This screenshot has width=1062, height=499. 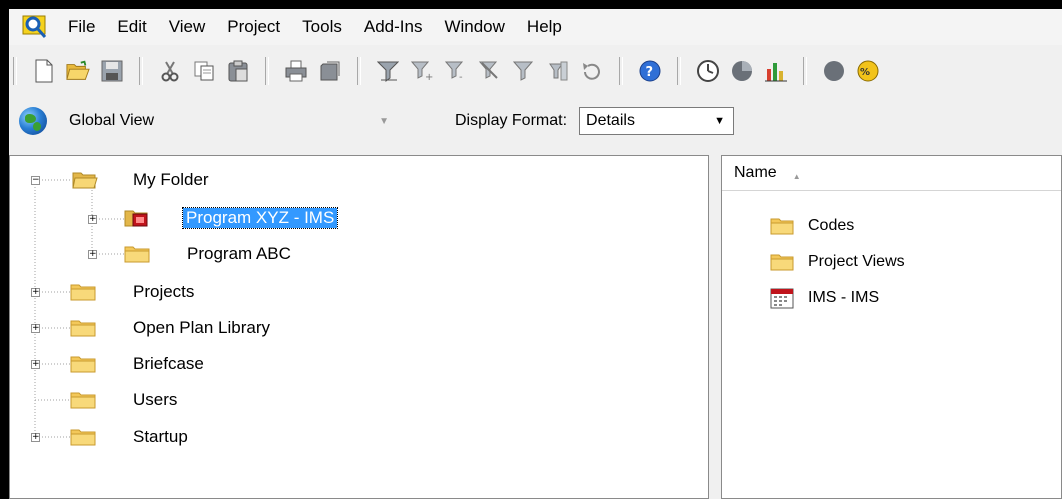 What do you see at coordinates (544, 27) in the screenshot?
I see `menu-help: Help` at bounding box center [544, 27].